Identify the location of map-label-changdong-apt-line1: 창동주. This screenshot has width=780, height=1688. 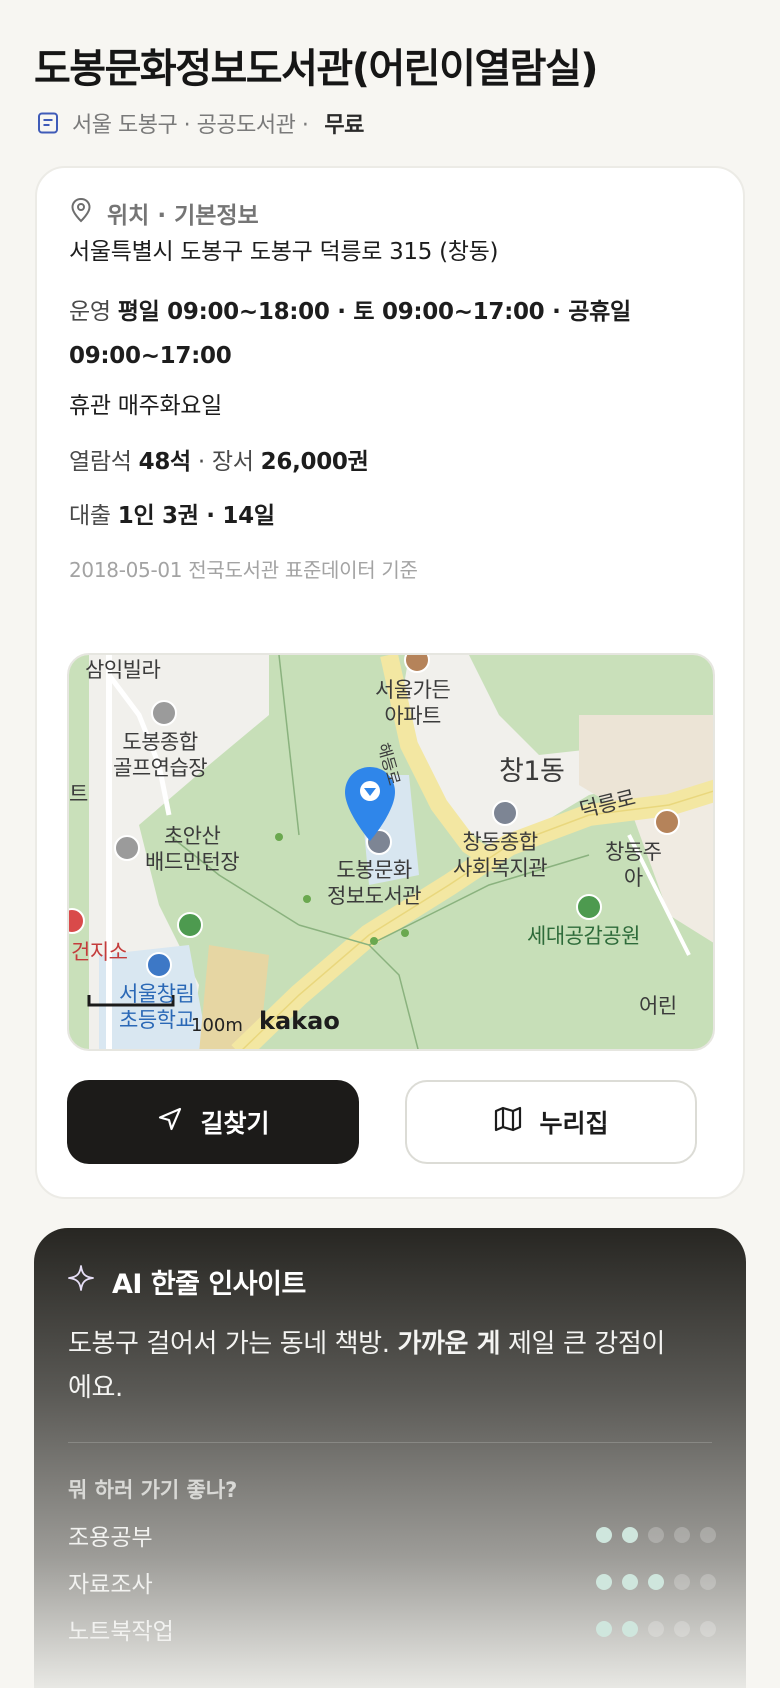
(633, 852).